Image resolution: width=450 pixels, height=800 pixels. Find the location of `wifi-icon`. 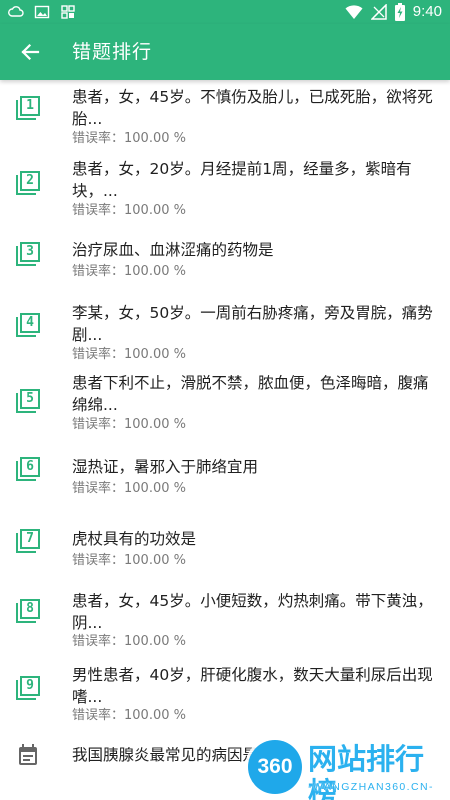

wifi-icon is located at coordinates (354, 12).